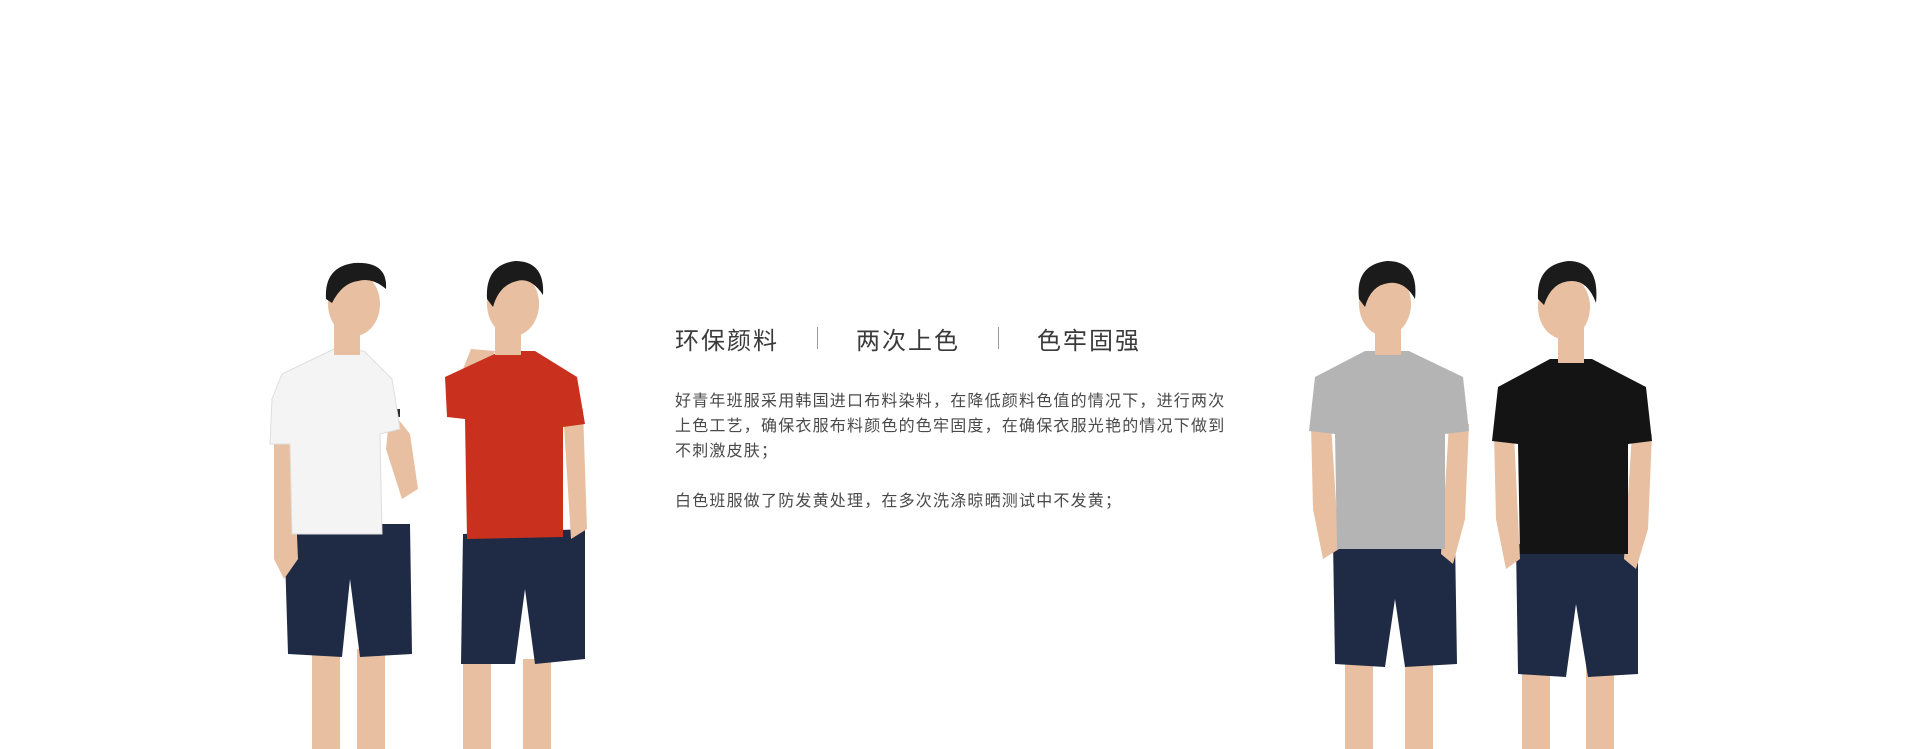 Image resolution: width=1920 pixels, height=749 pixels. What do you see at coordinates (899, 500) in the screenshot?
I see `description-paragraph-anti-yellow: 白色班服做了防发黄处理，在多次洗涤晾晒测试中不发黄；` at bounding box center [899, 500].